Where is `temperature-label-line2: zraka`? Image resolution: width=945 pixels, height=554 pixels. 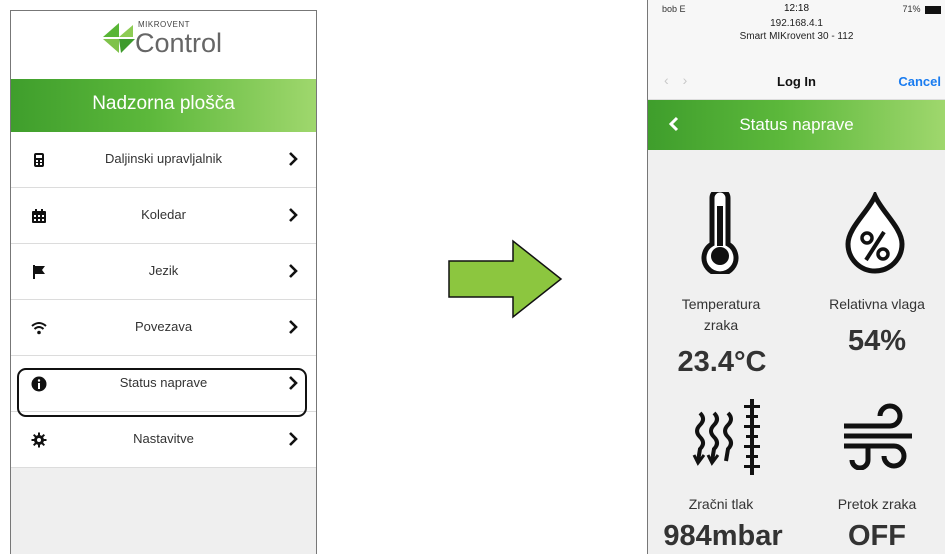
temperature-label-line2: zraka is located at coordinates (721, 325).